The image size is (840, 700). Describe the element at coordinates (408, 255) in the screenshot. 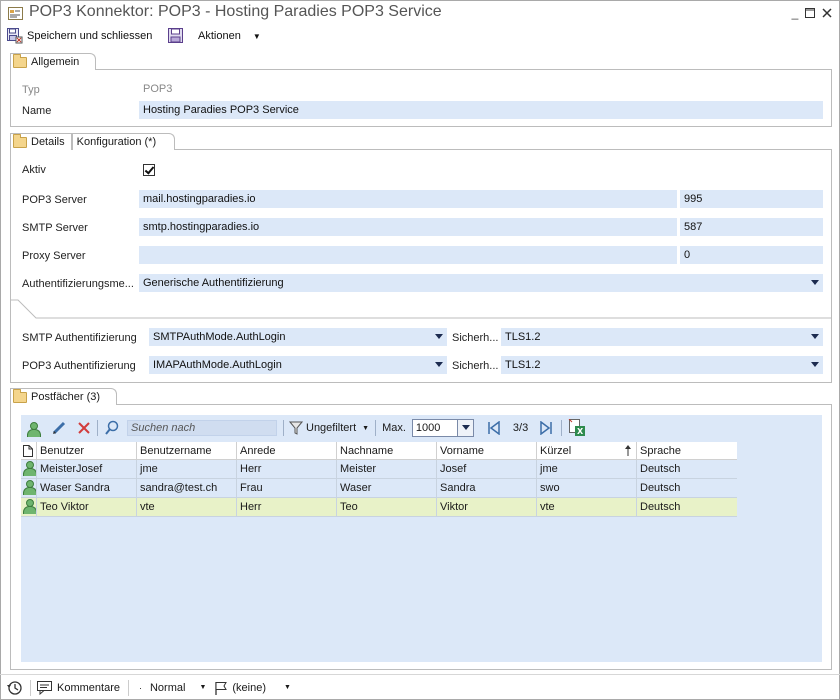

I see `proxy-server-field` at that location.